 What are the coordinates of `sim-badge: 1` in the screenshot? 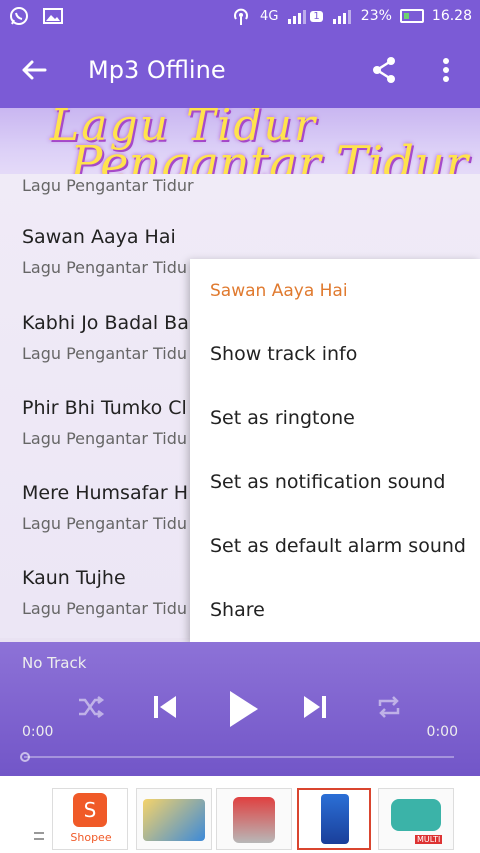 It's located at (316, 16).